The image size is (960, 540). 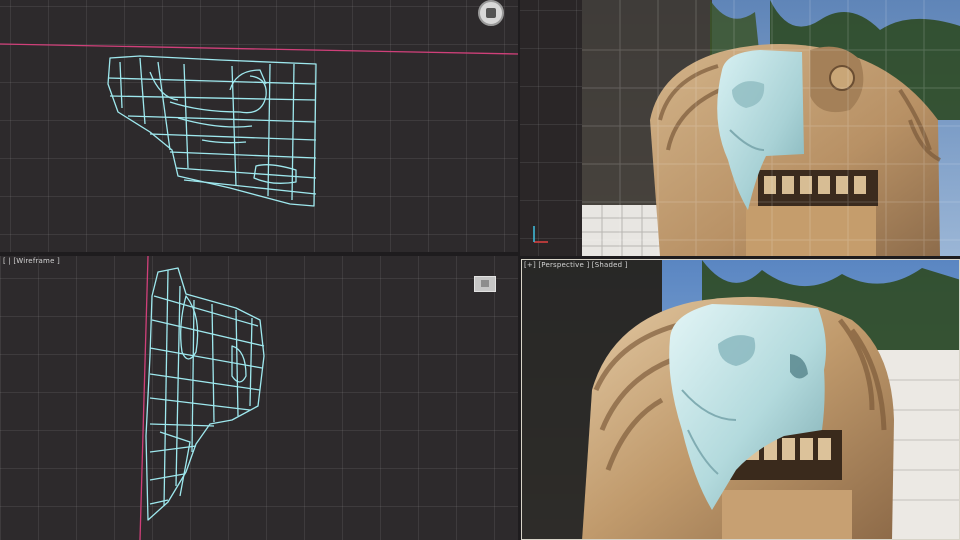 What do you see at coordinates (576, 265) in the screenshot?
I see `viewport-label: [+] [Perspective ] [Shaded ]` at bounding box center [576, 265].